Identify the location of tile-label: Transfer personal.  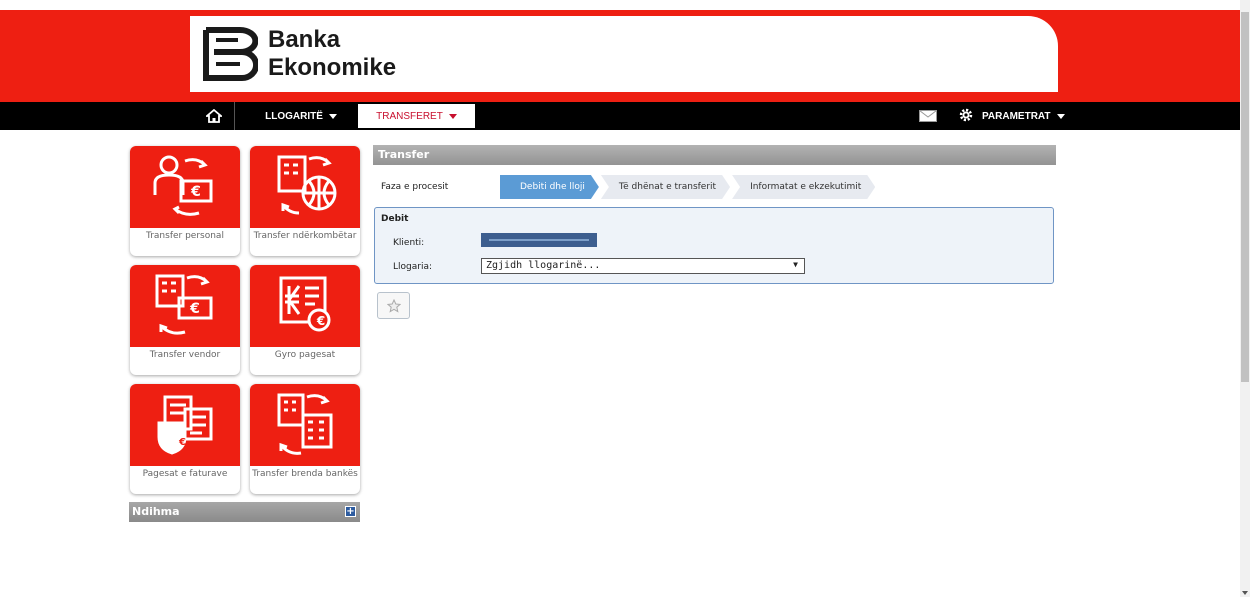
(185, 236).